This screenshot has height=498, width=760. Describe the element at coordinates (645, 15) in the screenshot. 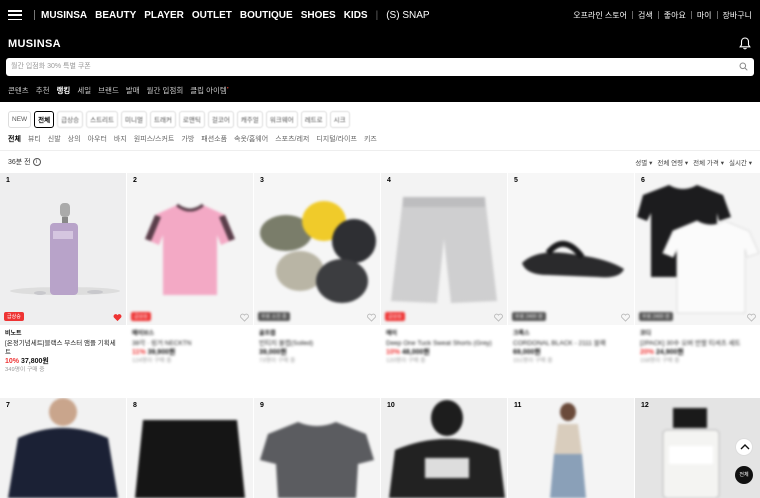

I see `search-link: 검색` at that location.